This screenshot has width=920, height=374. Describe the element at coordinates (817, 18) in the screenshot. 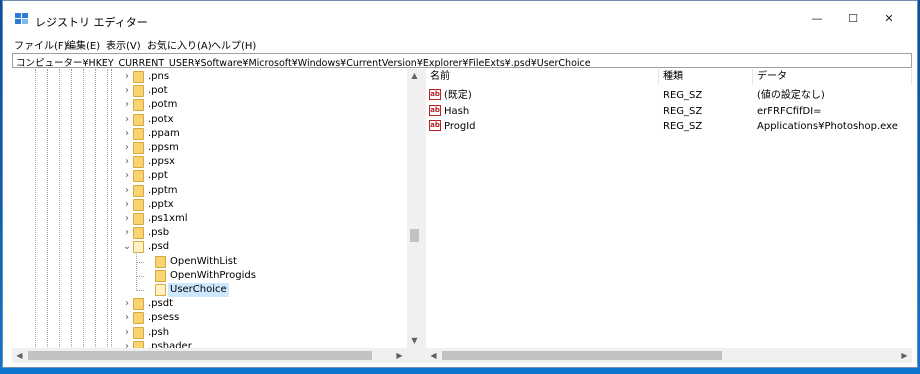

I see `minimize-button: —` at that location.